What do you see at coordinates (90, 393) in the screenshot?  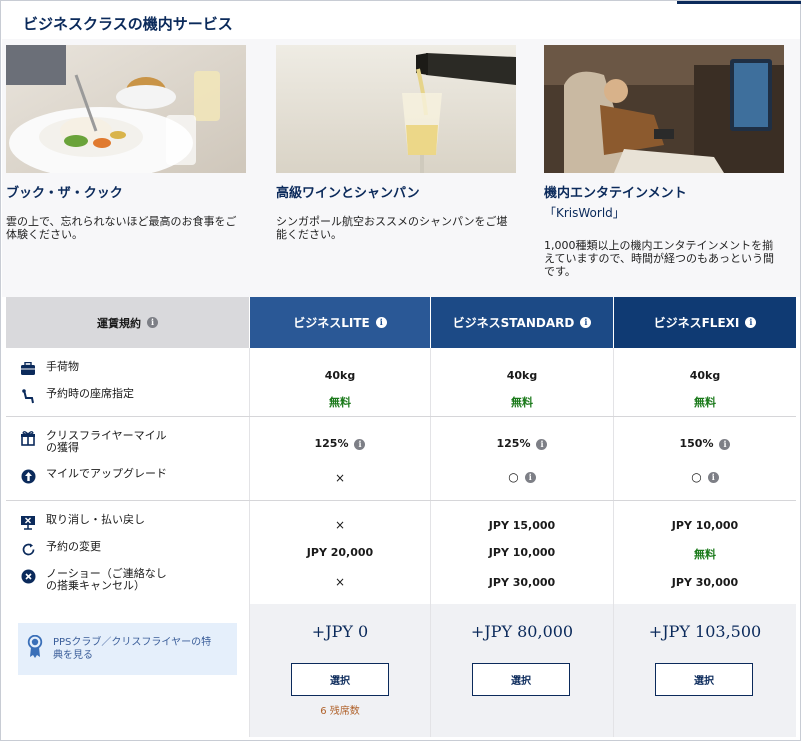 I see `row-label-text: 予約時の座席指定` at bounding box center [90, 393].